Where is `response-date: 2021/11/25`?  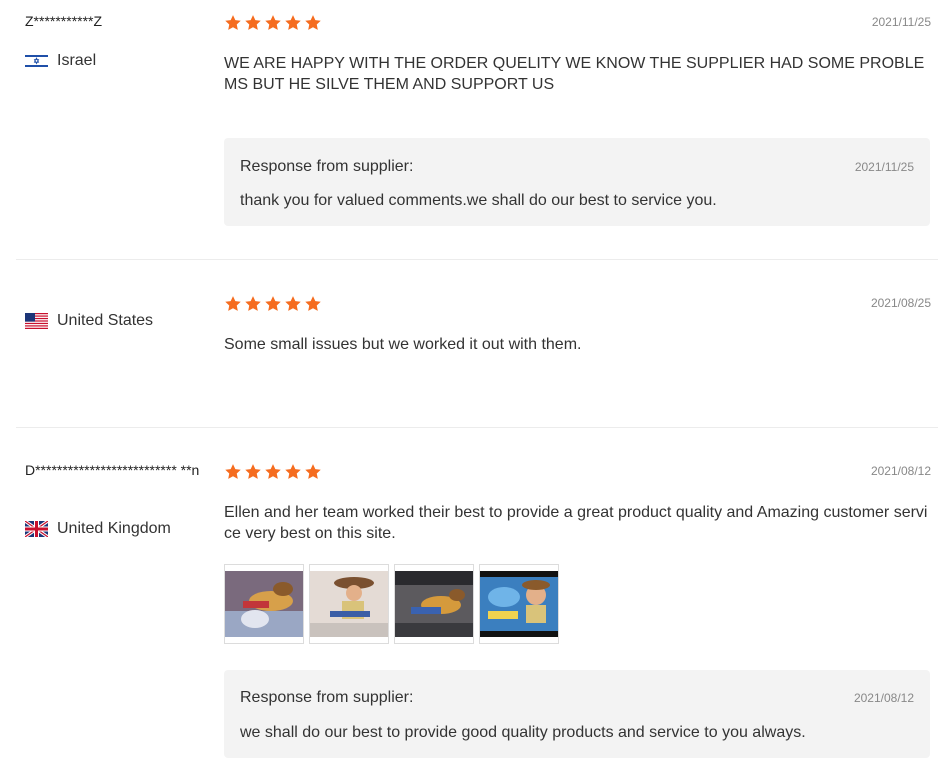
response-date: 2021/11/25 is located at coordinates (884, 167).